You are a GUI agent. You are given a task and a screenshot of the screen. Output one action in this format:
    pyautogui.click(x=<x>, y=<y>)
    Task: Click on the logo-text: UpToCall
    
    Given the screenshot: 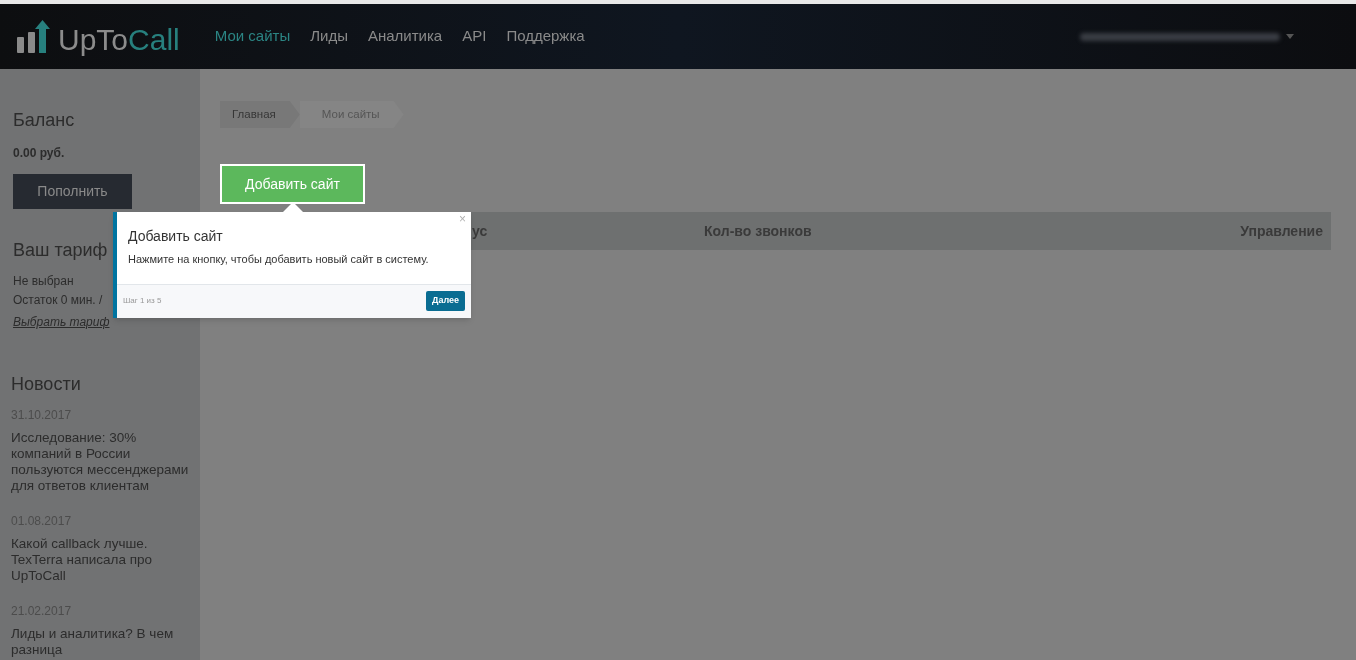 What is the action you would take?
    pyautogui.click(x=119, y=39)
    